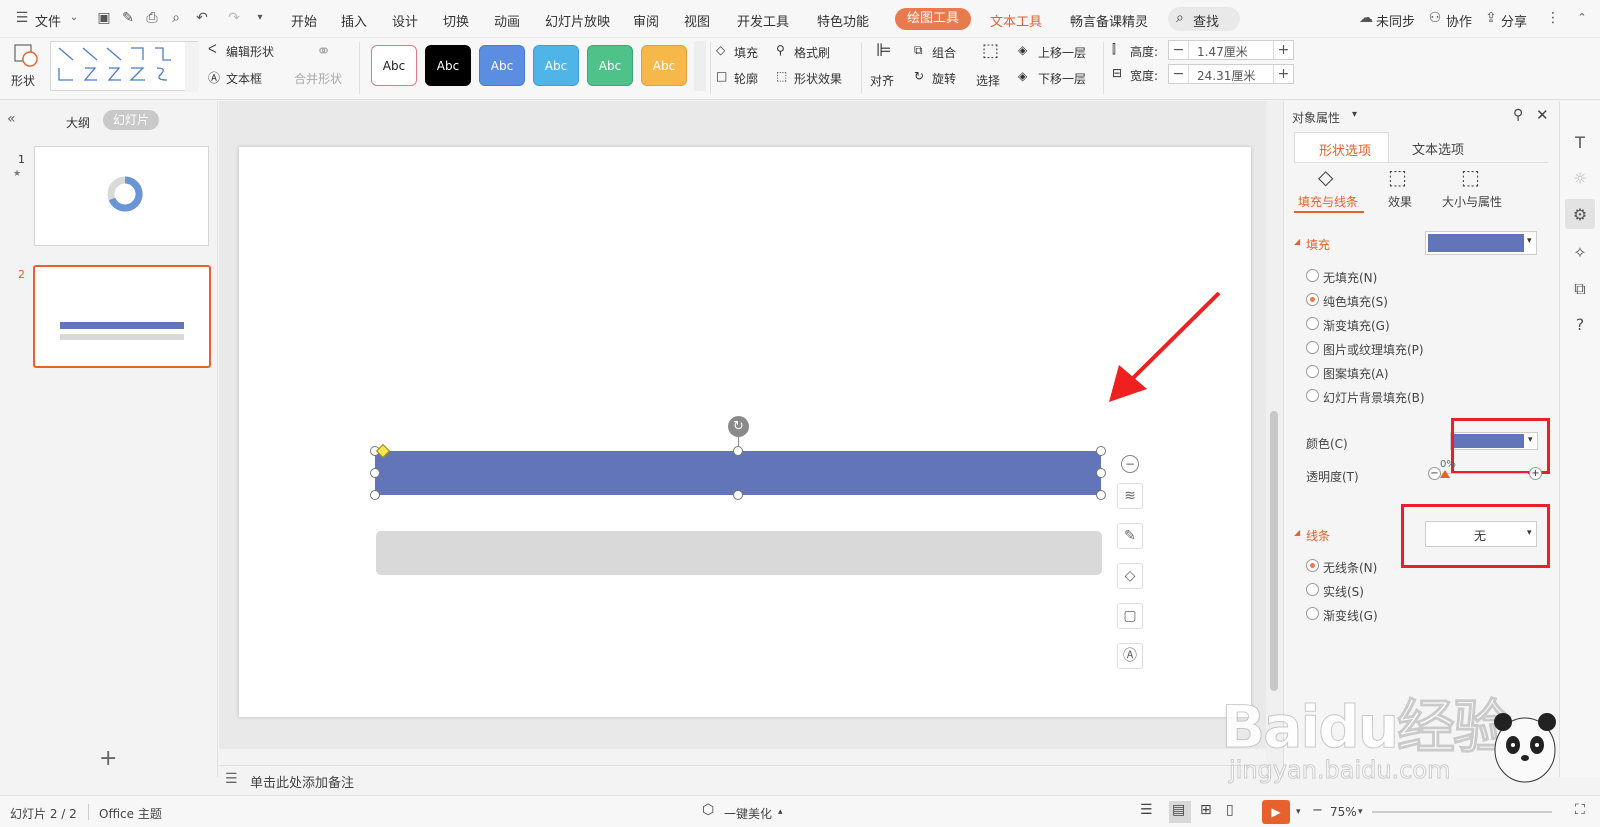 Image resolution: width=1600 pixels, height=827 pixels. What do you see at coordinates (1341, 147) in the screenshot?
I see `tab-shape-options: 形状选项` at bounding box center [1341, 147].